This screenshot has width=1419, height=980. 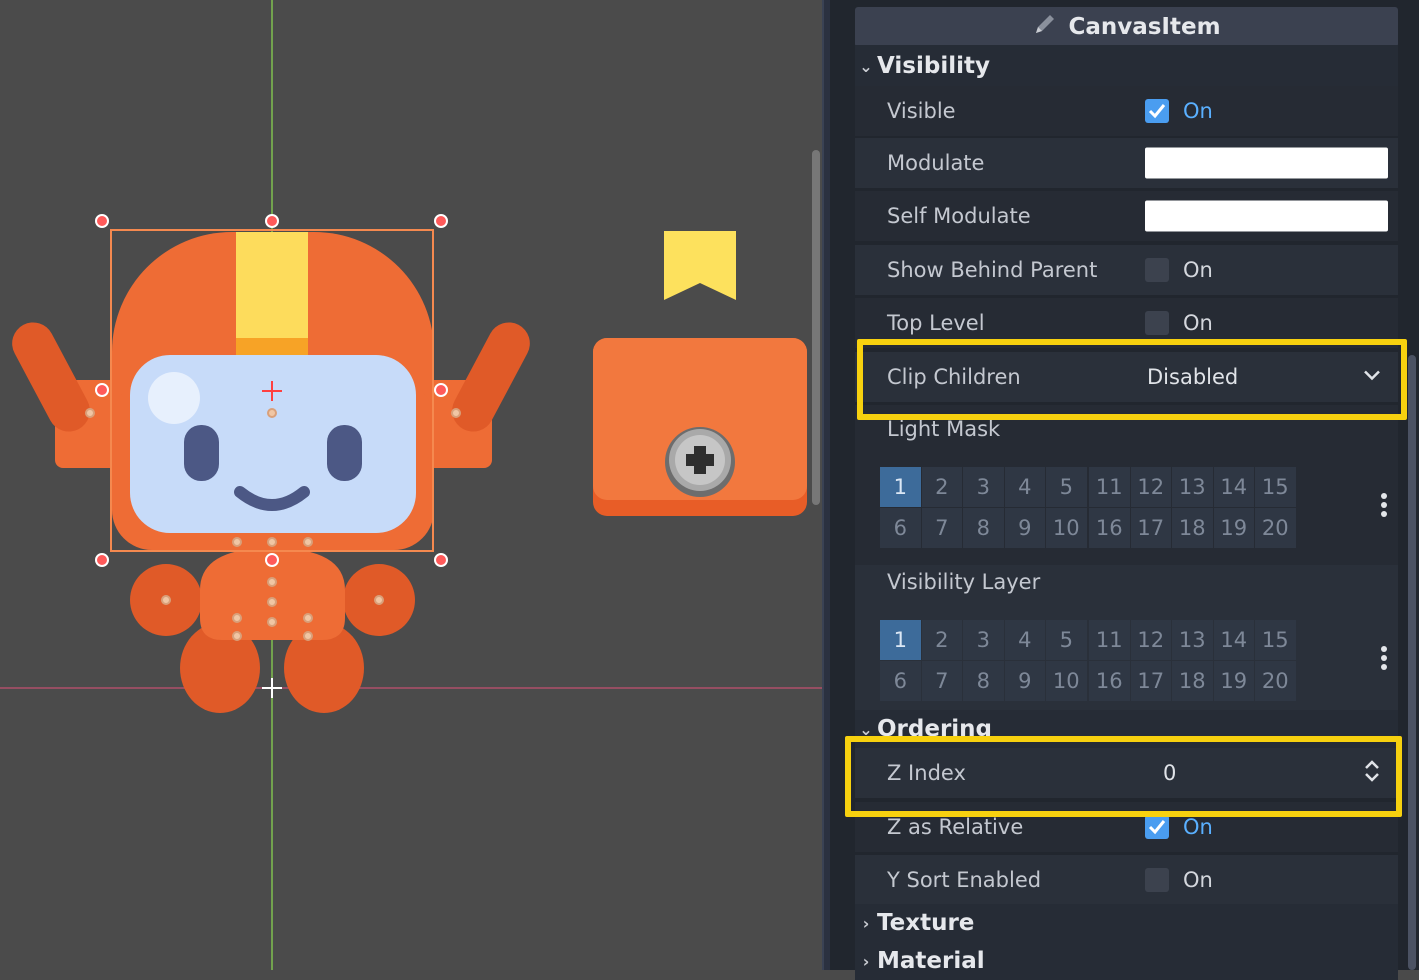 What do you see at coordinates (1045, 27) in the screenshot?
I see `pencil-icon` at bounding box center [1045, 27].